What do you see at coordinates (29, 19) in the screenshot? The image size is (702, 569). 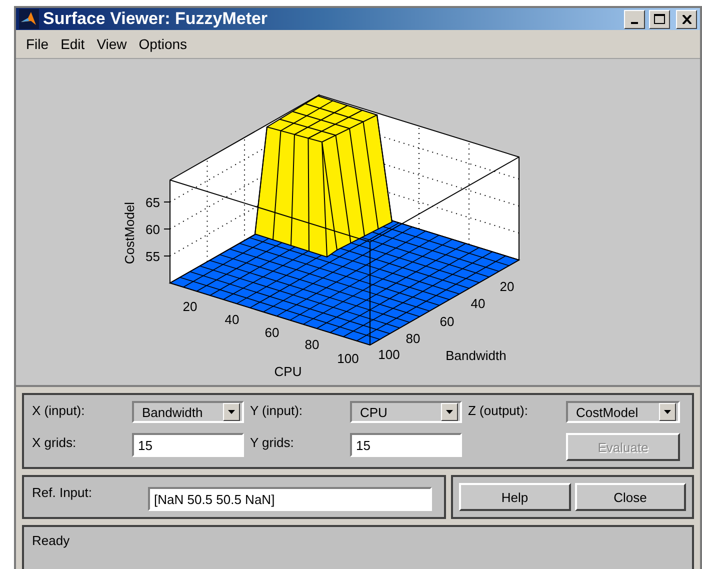 I see `app-logo-icon` at bounding box center [29, 19].